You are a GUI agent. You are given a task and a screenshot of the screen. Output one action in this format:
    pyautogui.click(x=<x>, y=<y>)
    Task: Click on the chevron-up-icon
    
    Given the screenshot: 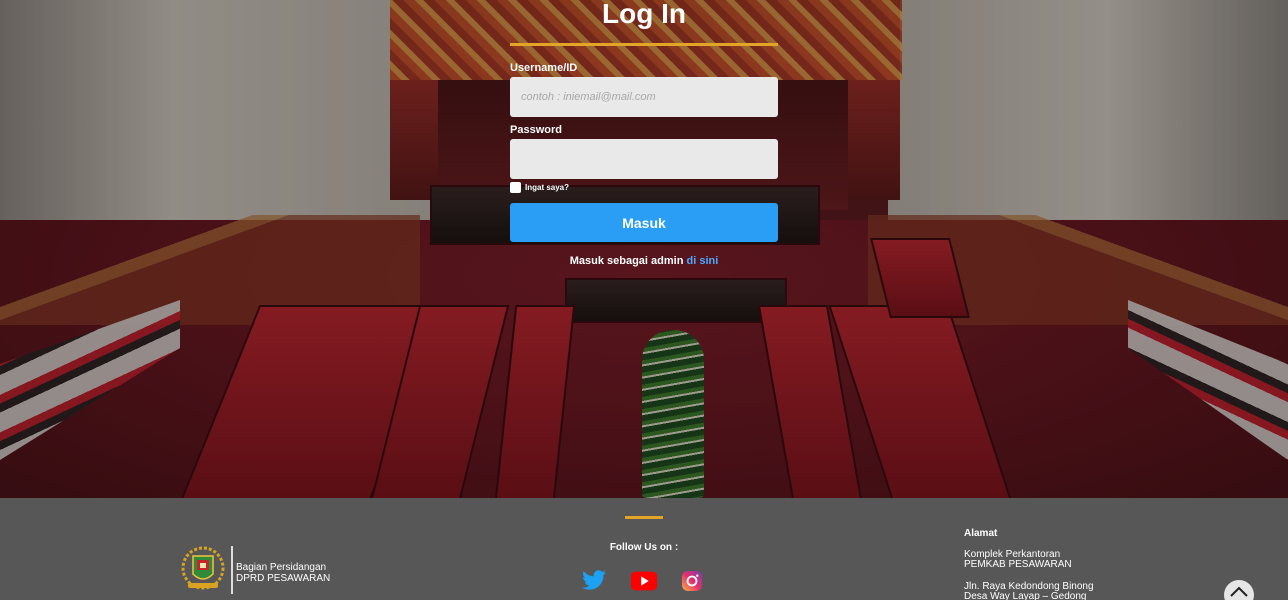 What is the action you would take?
    pyautogui.click(x=1239, y=591)
    